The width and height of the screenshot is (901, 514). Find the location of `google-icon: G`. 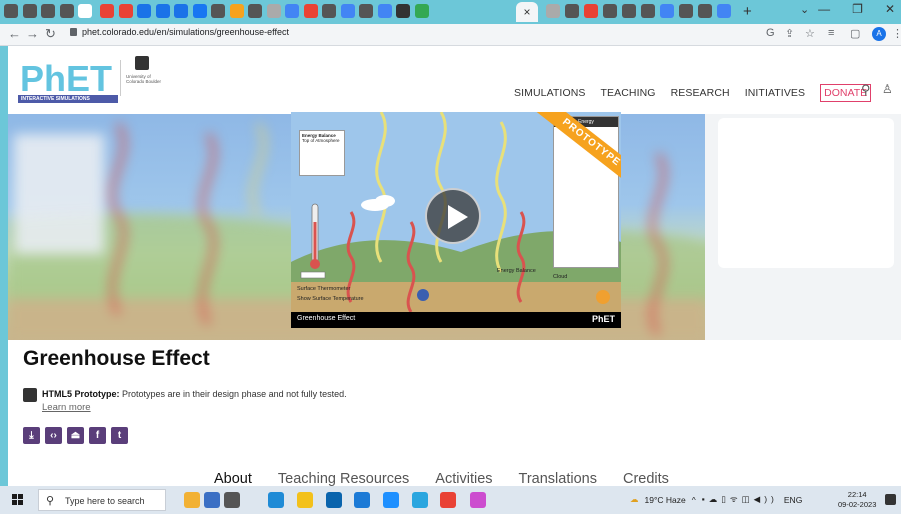

google-icon: G is located at coordinates (770, 33).